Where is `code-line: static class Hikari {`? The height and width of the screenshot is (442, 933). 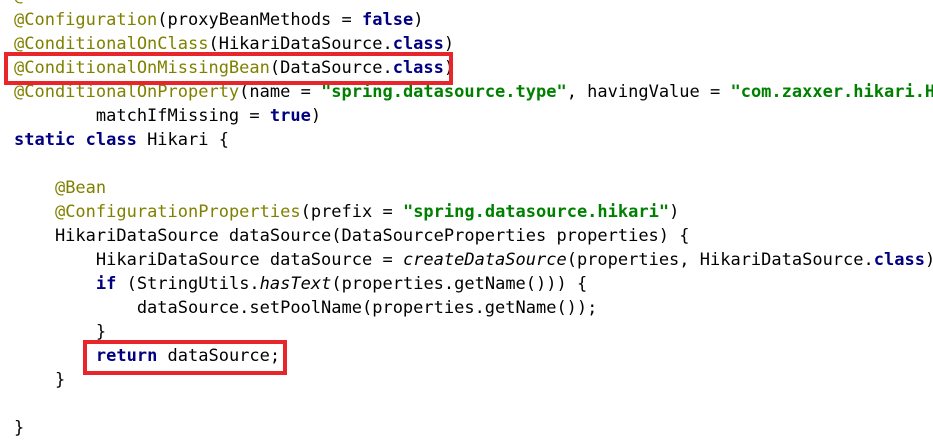
code-line: static class Hikari { is located at coordinates (121, 140).